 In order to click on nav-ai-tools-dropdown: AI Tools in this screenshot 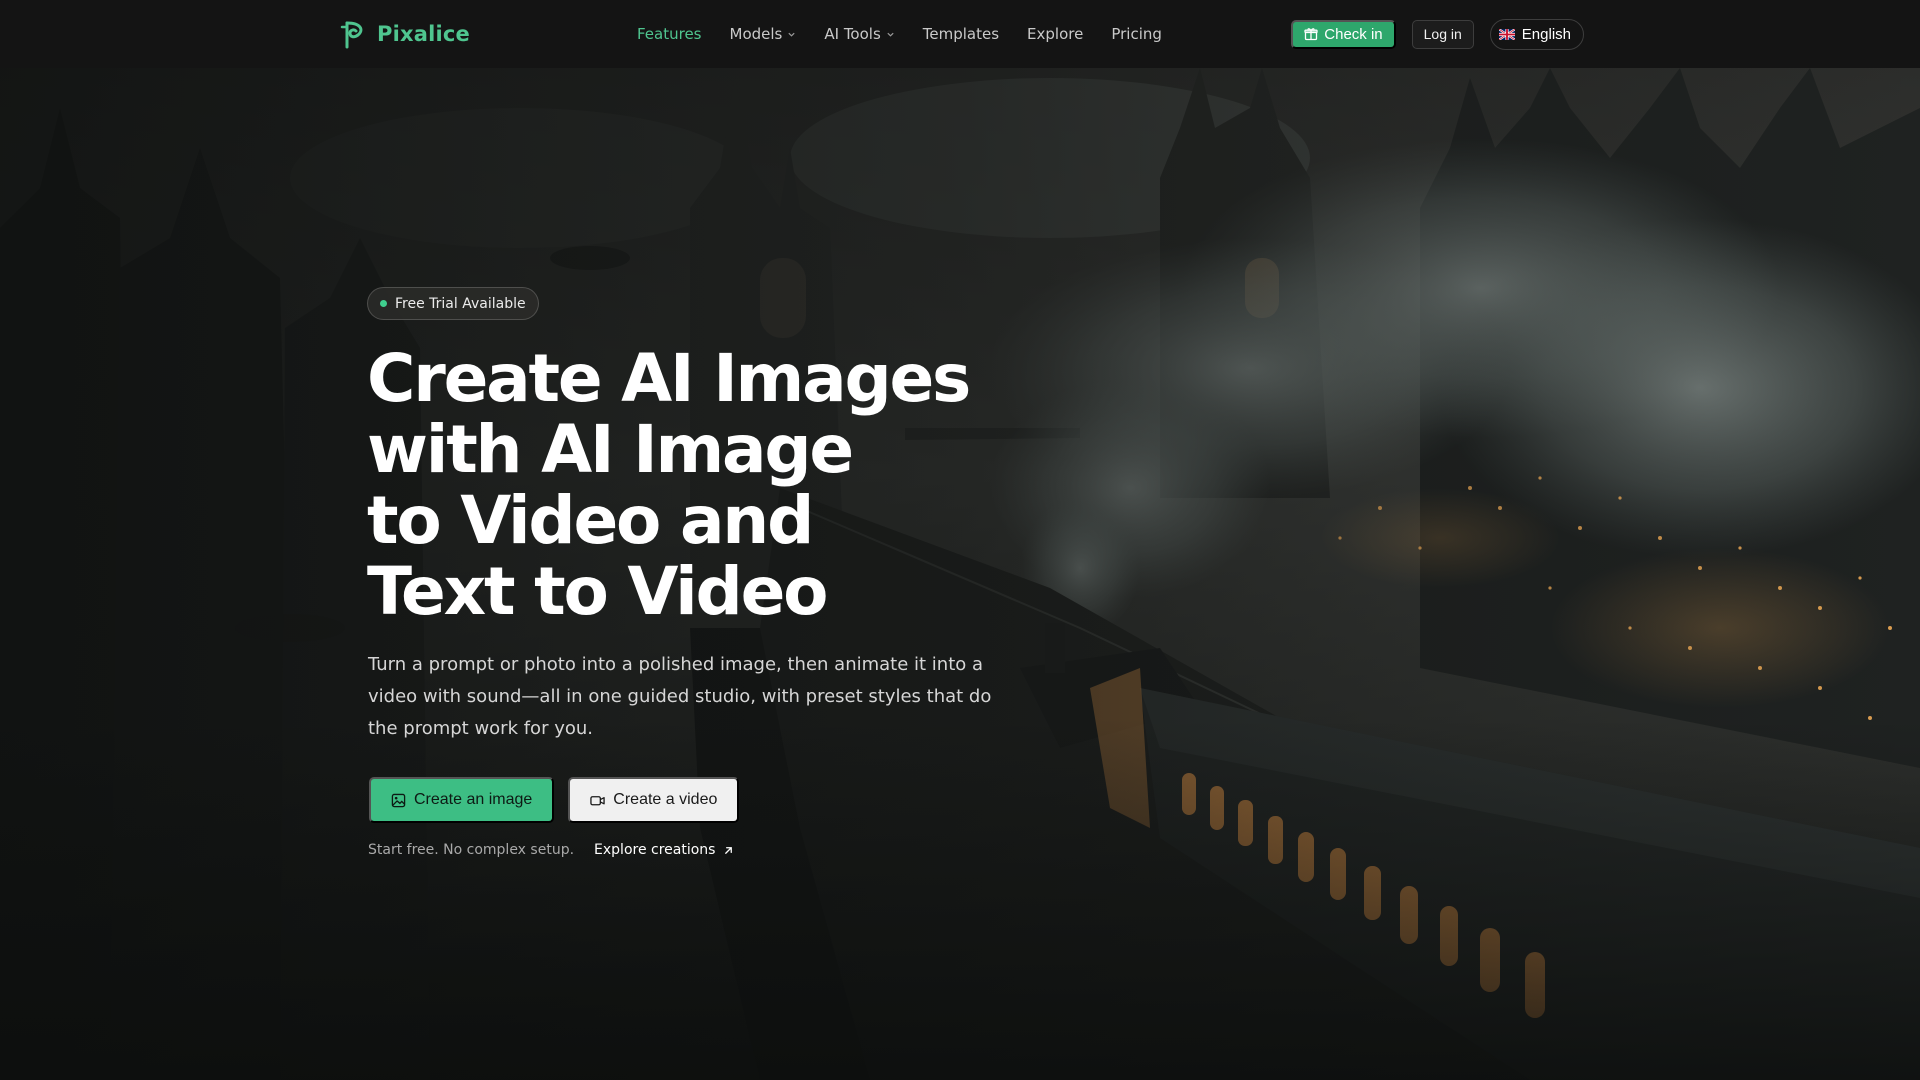, I will do `click(859, 34)`.